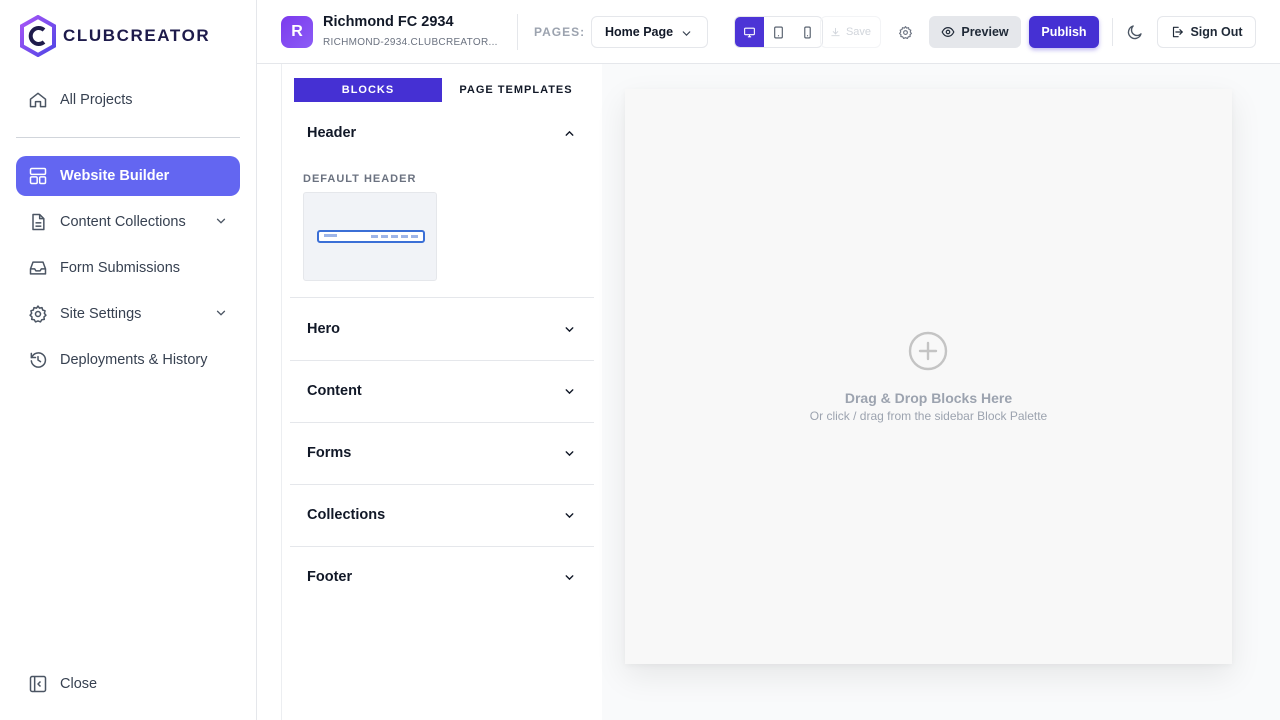 Image resolution: width=1280 pixels, height=720 pixels. Describe the element at coordinates (1178, 32) in the screenshot. I see `sign-out-icon` at that location.